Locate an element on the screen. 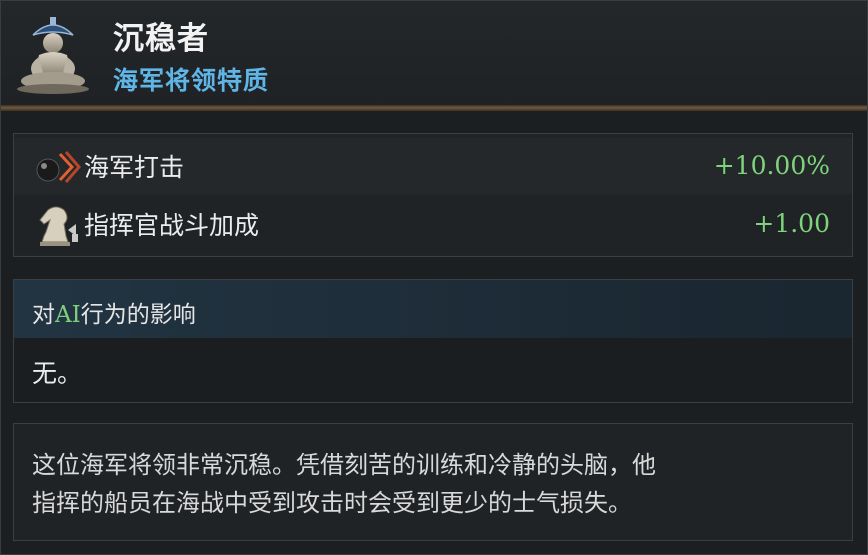 This screenshot has width=868, height=555. trait-category: 海军将领特质 is located at coordinates (191, 80).